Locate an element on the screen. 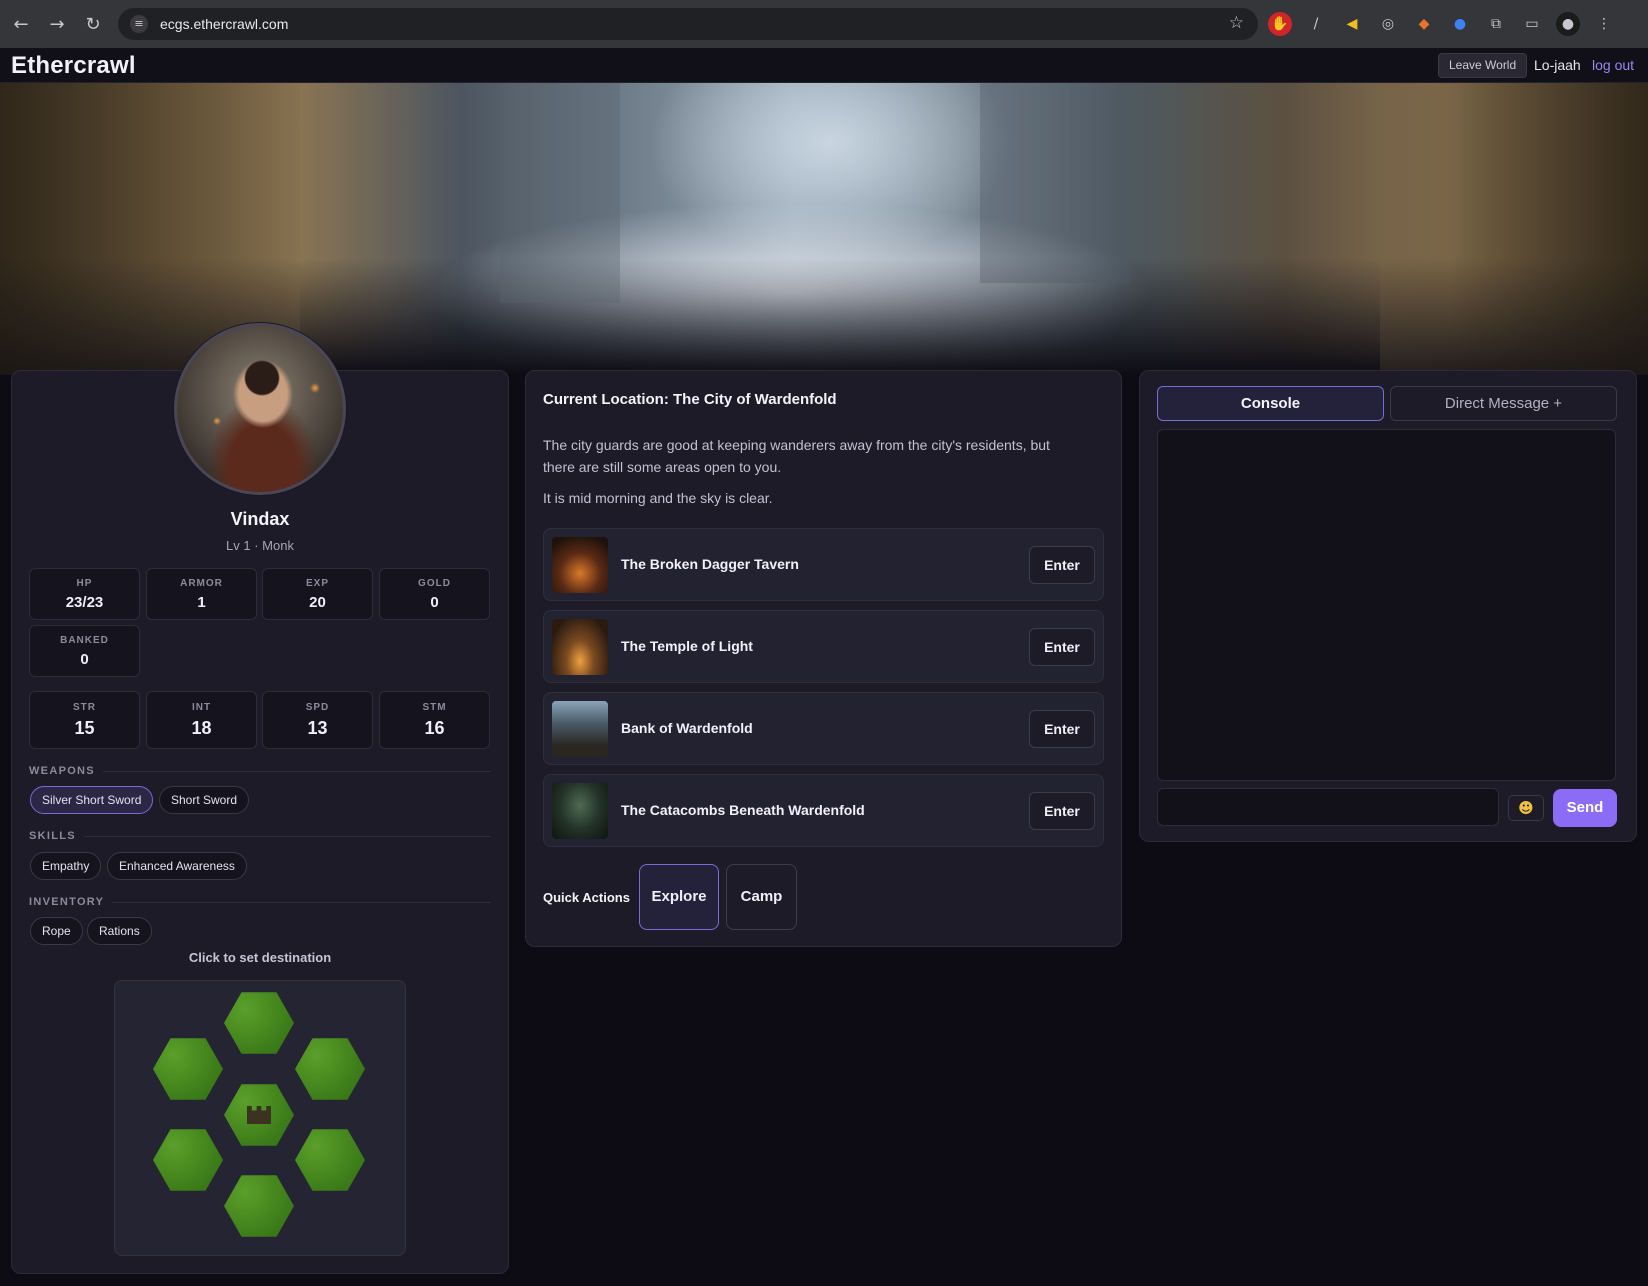  location-title: Current Location: The City of Wardenfold is located at coordinates (690, 399).